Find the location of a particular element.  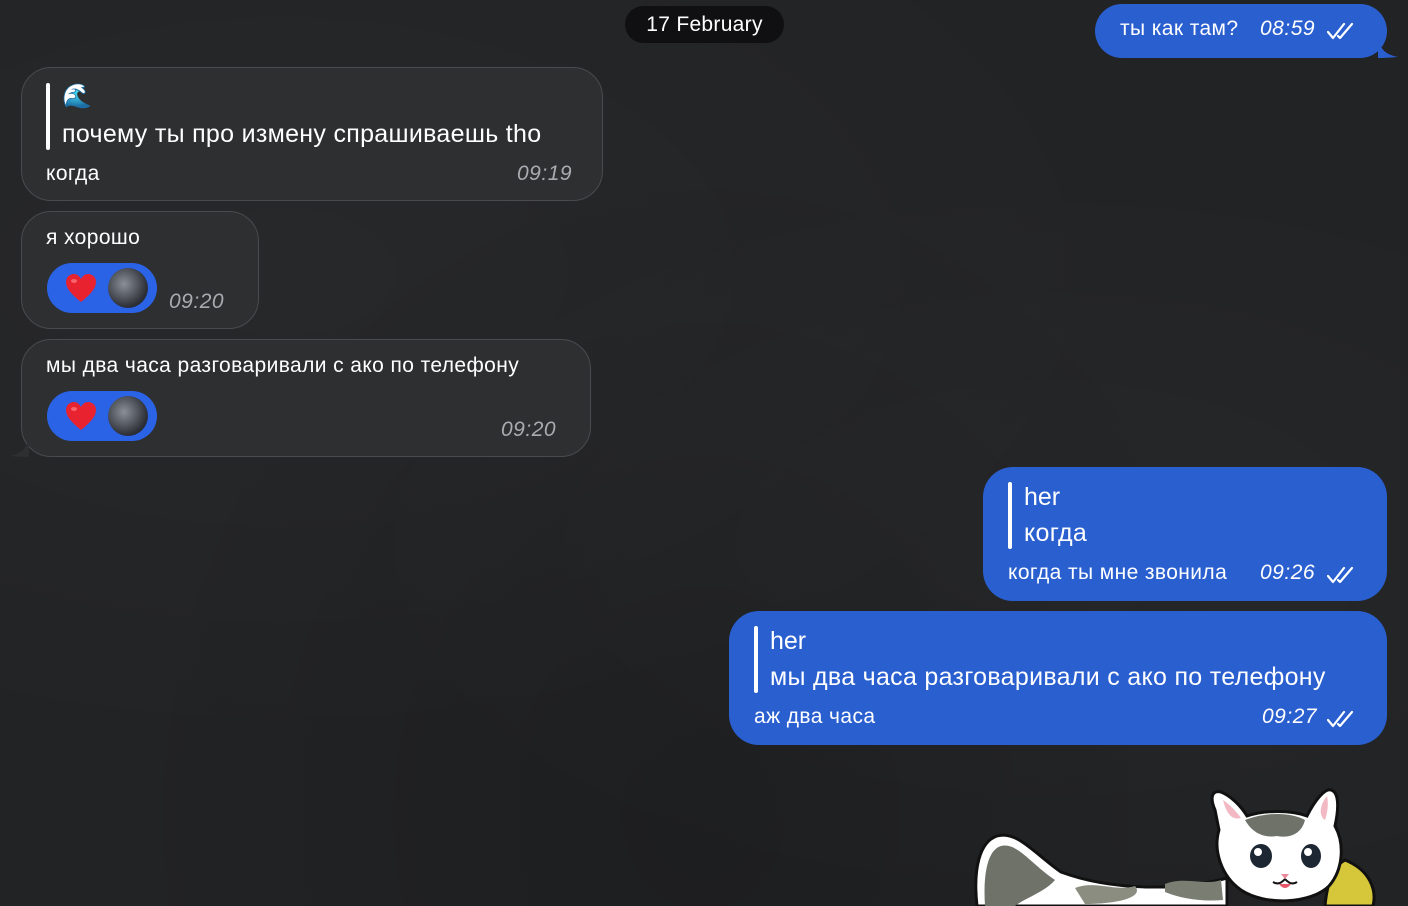

quote-text: когда is located at coordinates (1056, 533).